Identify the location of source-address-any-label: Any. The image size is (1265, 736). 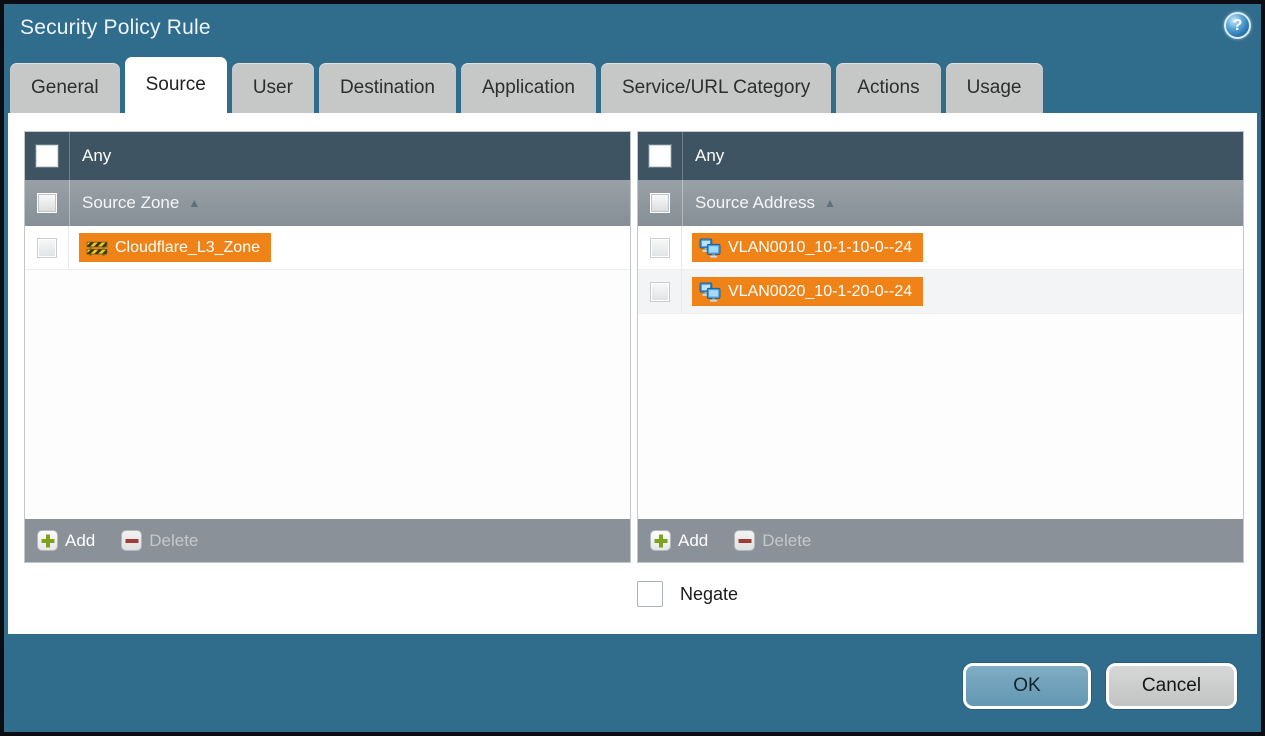
(710, 155).